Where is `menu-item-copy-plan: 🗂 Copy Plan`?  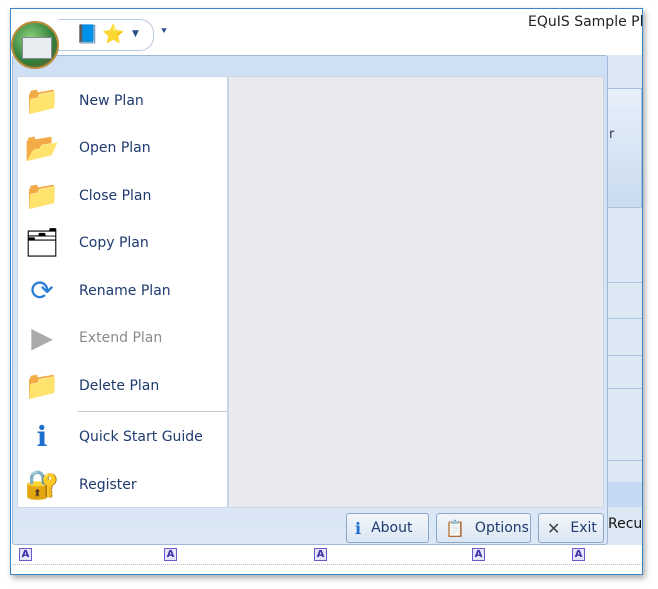 menu-item-copy-plan: 🗂 Copy Plan is located at coordinates (122, 242).